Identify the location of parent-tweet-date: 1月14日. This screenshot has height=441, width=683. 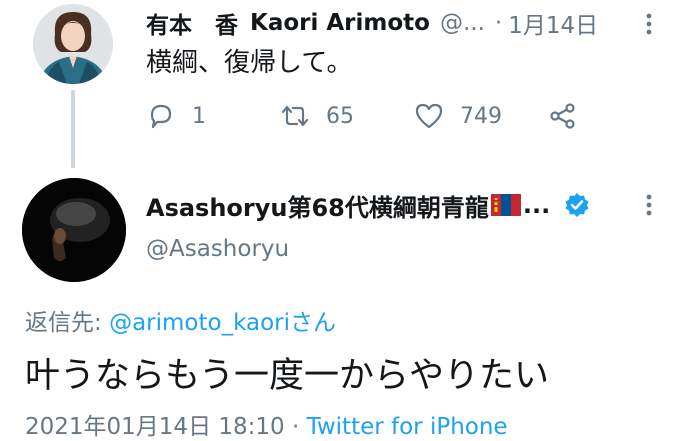
(553, 23).